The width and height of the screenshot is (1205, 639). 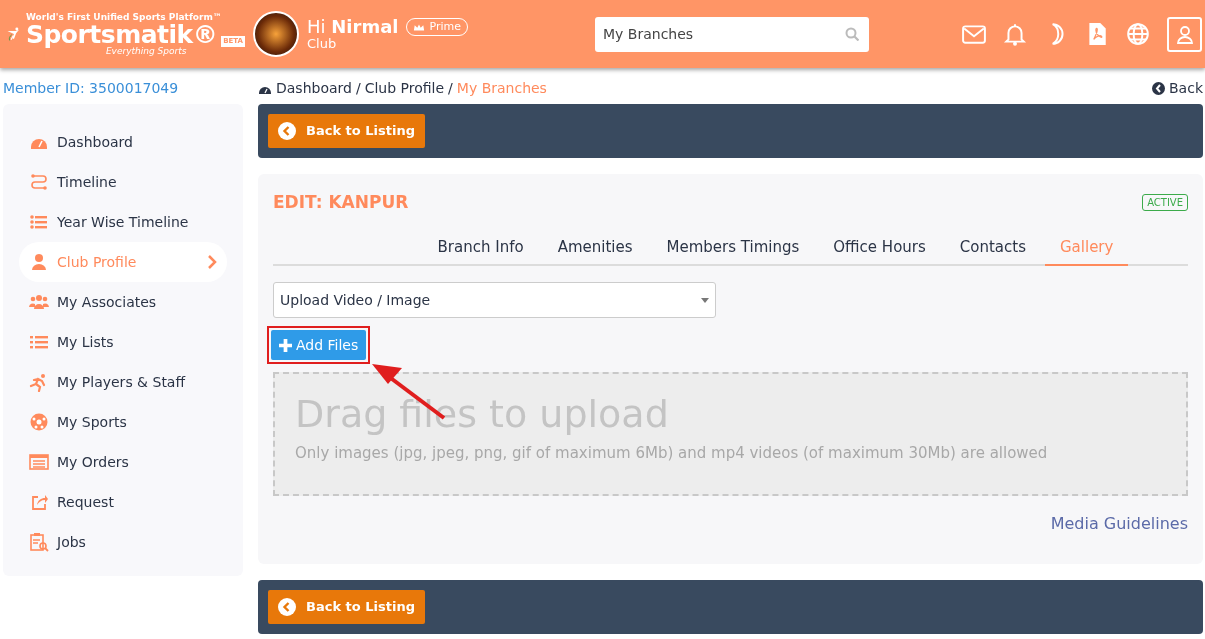 I want to click on dropzone-hint: Only images (jpg, jpeg, png, gif of maximum 6Mb) and mp4 videos (of maximum 30Mb) are allowed, so click(x=672, y=453).